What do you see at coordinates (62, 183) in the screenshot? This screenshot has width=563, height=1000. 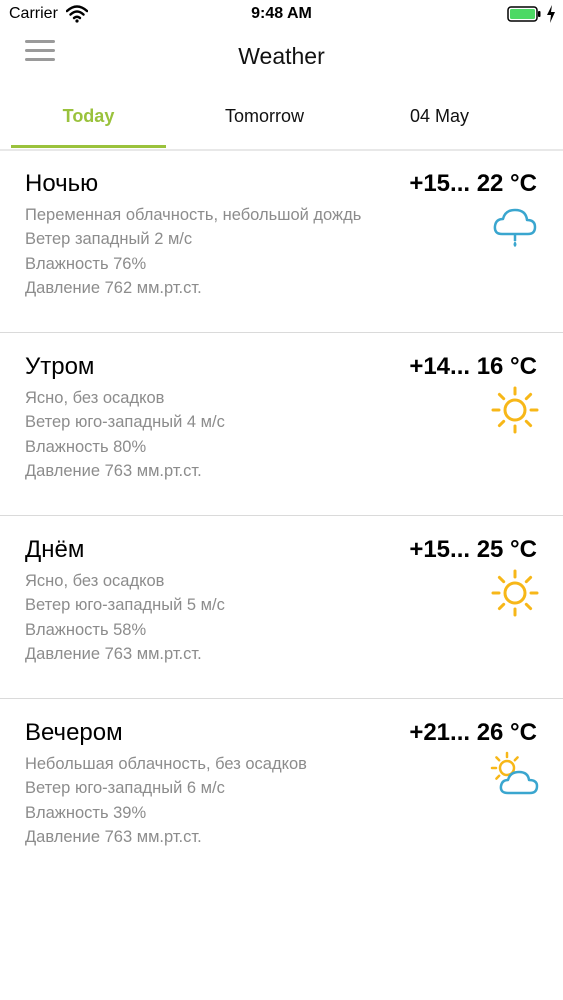 I see `period-label: Ночью` at bounding box center [62, 183].